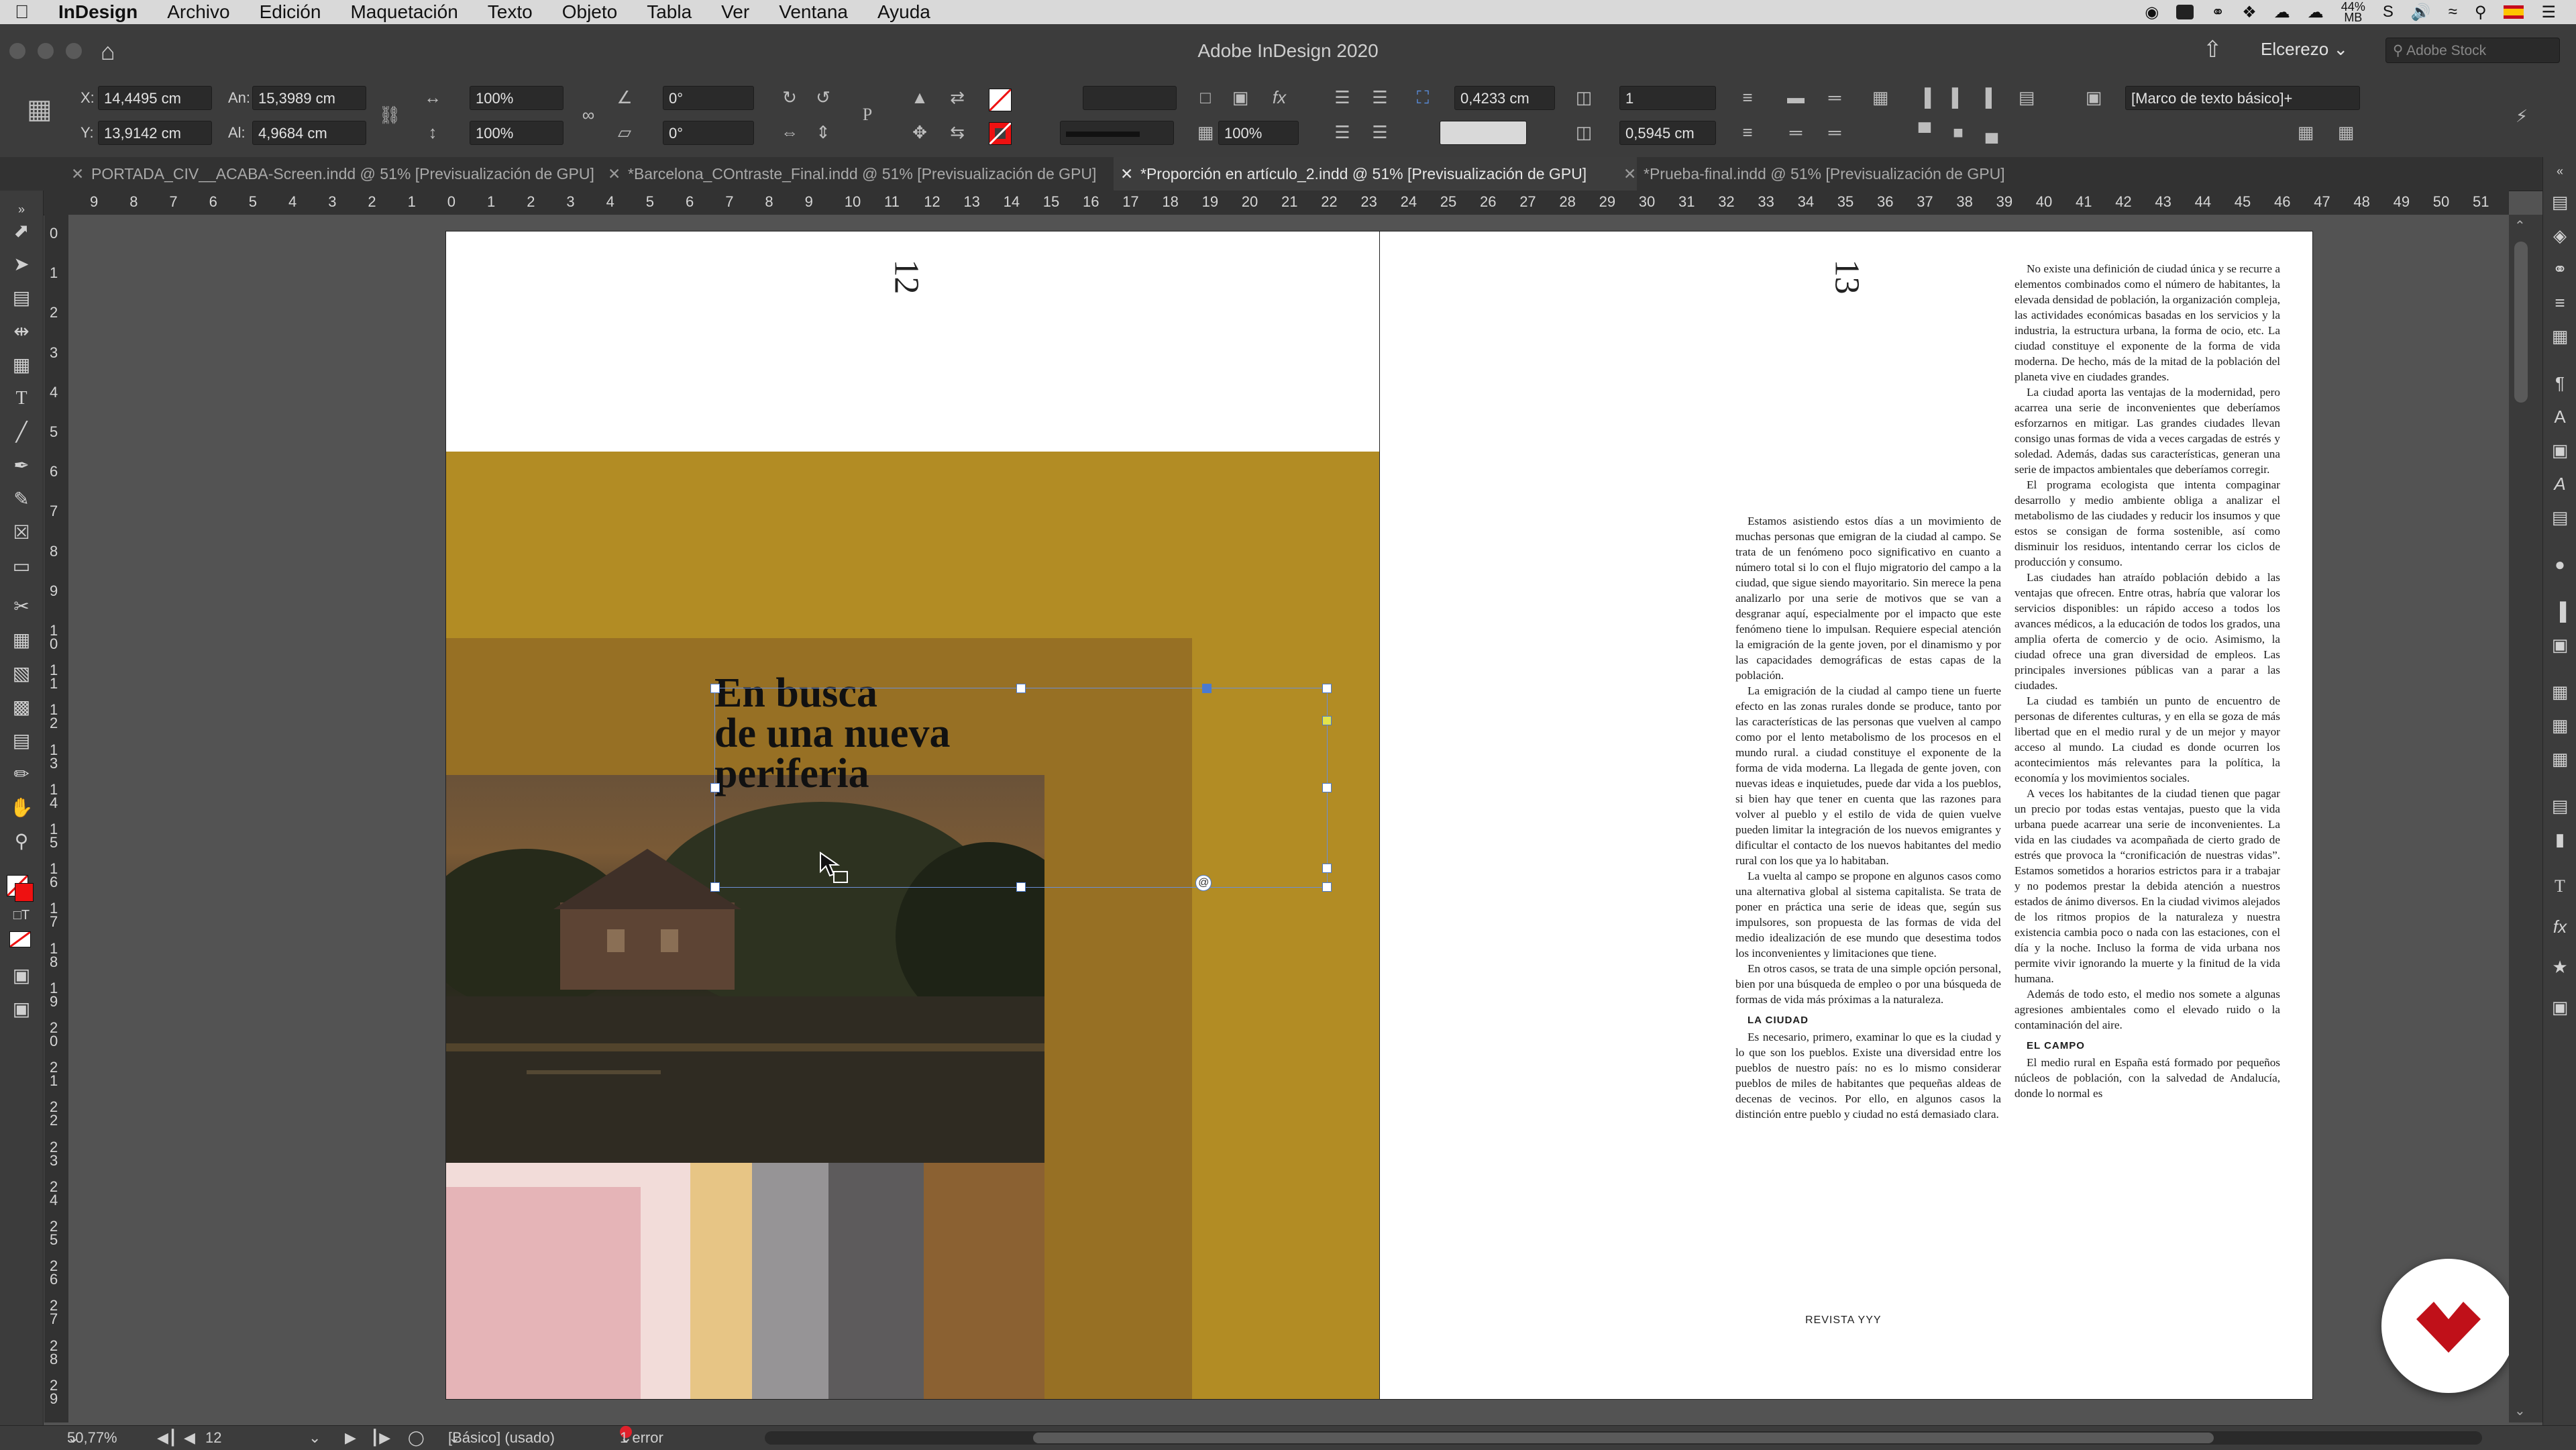 This screenshot has height=1450, width=2576. Describe the element at coordinates (2559, 202) in the screenshot. I see `pages-panel-icon: ▤` at that location.